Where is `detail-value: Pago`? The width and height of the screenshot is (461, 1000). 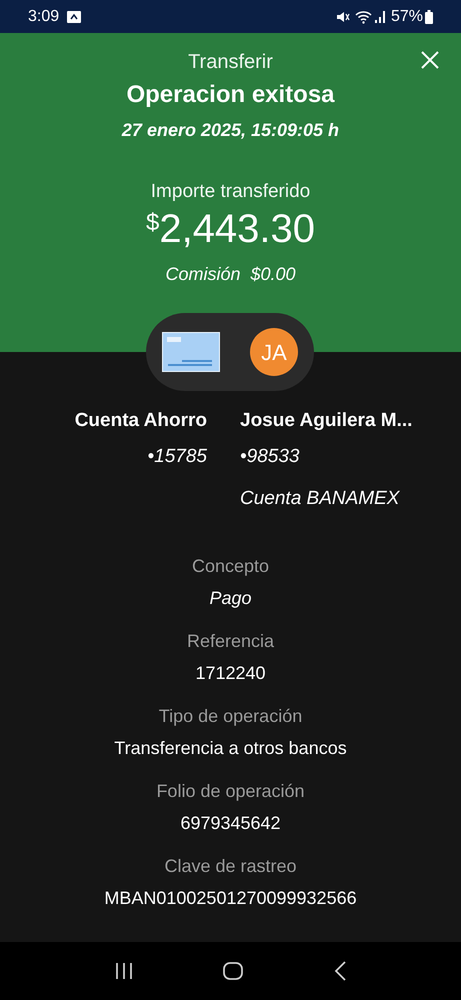 detail-value: Pago is located at coordinates (230, 598).